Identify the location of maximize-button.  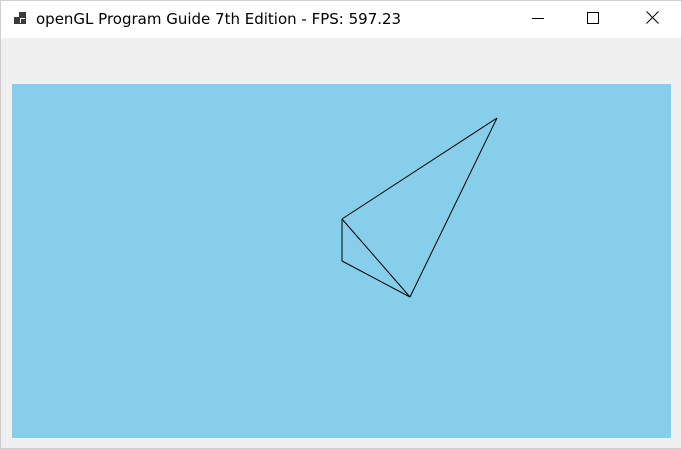
(593, 19).